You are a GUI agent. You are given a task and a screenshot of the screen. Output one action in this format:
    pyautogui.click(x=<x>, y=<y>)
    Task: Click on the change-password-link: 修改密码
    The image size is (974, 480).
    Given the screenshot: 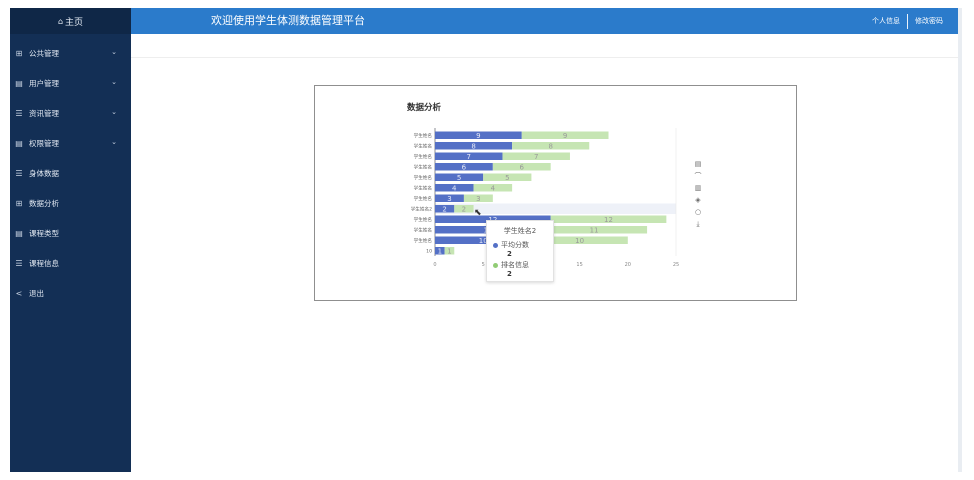 What is the action you would take?
    pyautogui.click(x=929, y=21)
    